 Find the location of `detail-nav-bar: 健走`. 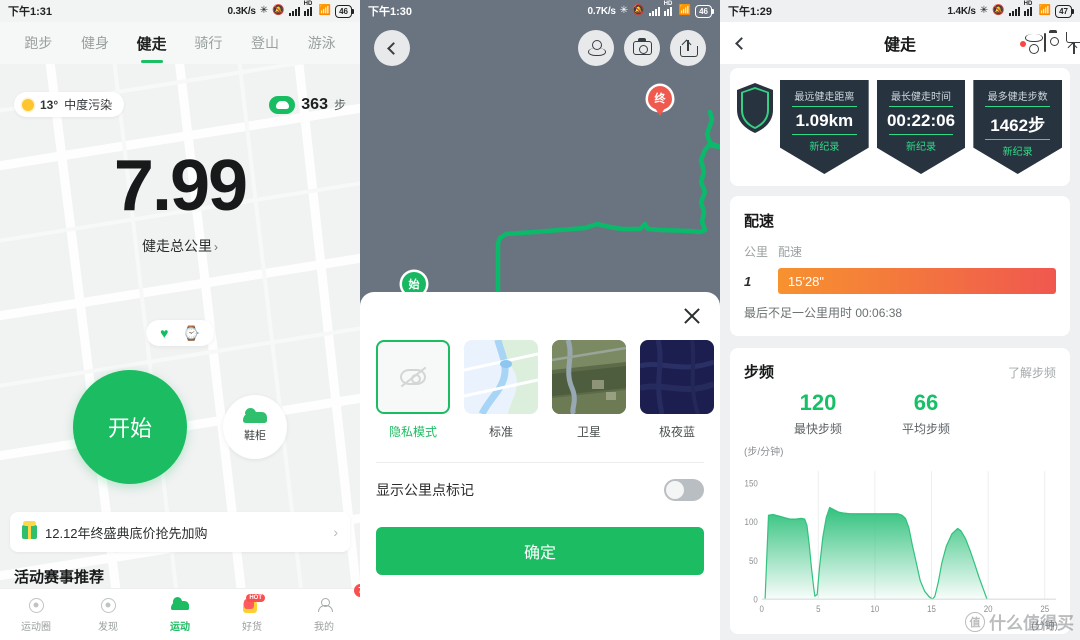

detail-nav-bar: 健走 is located at coordinates (900, 43).